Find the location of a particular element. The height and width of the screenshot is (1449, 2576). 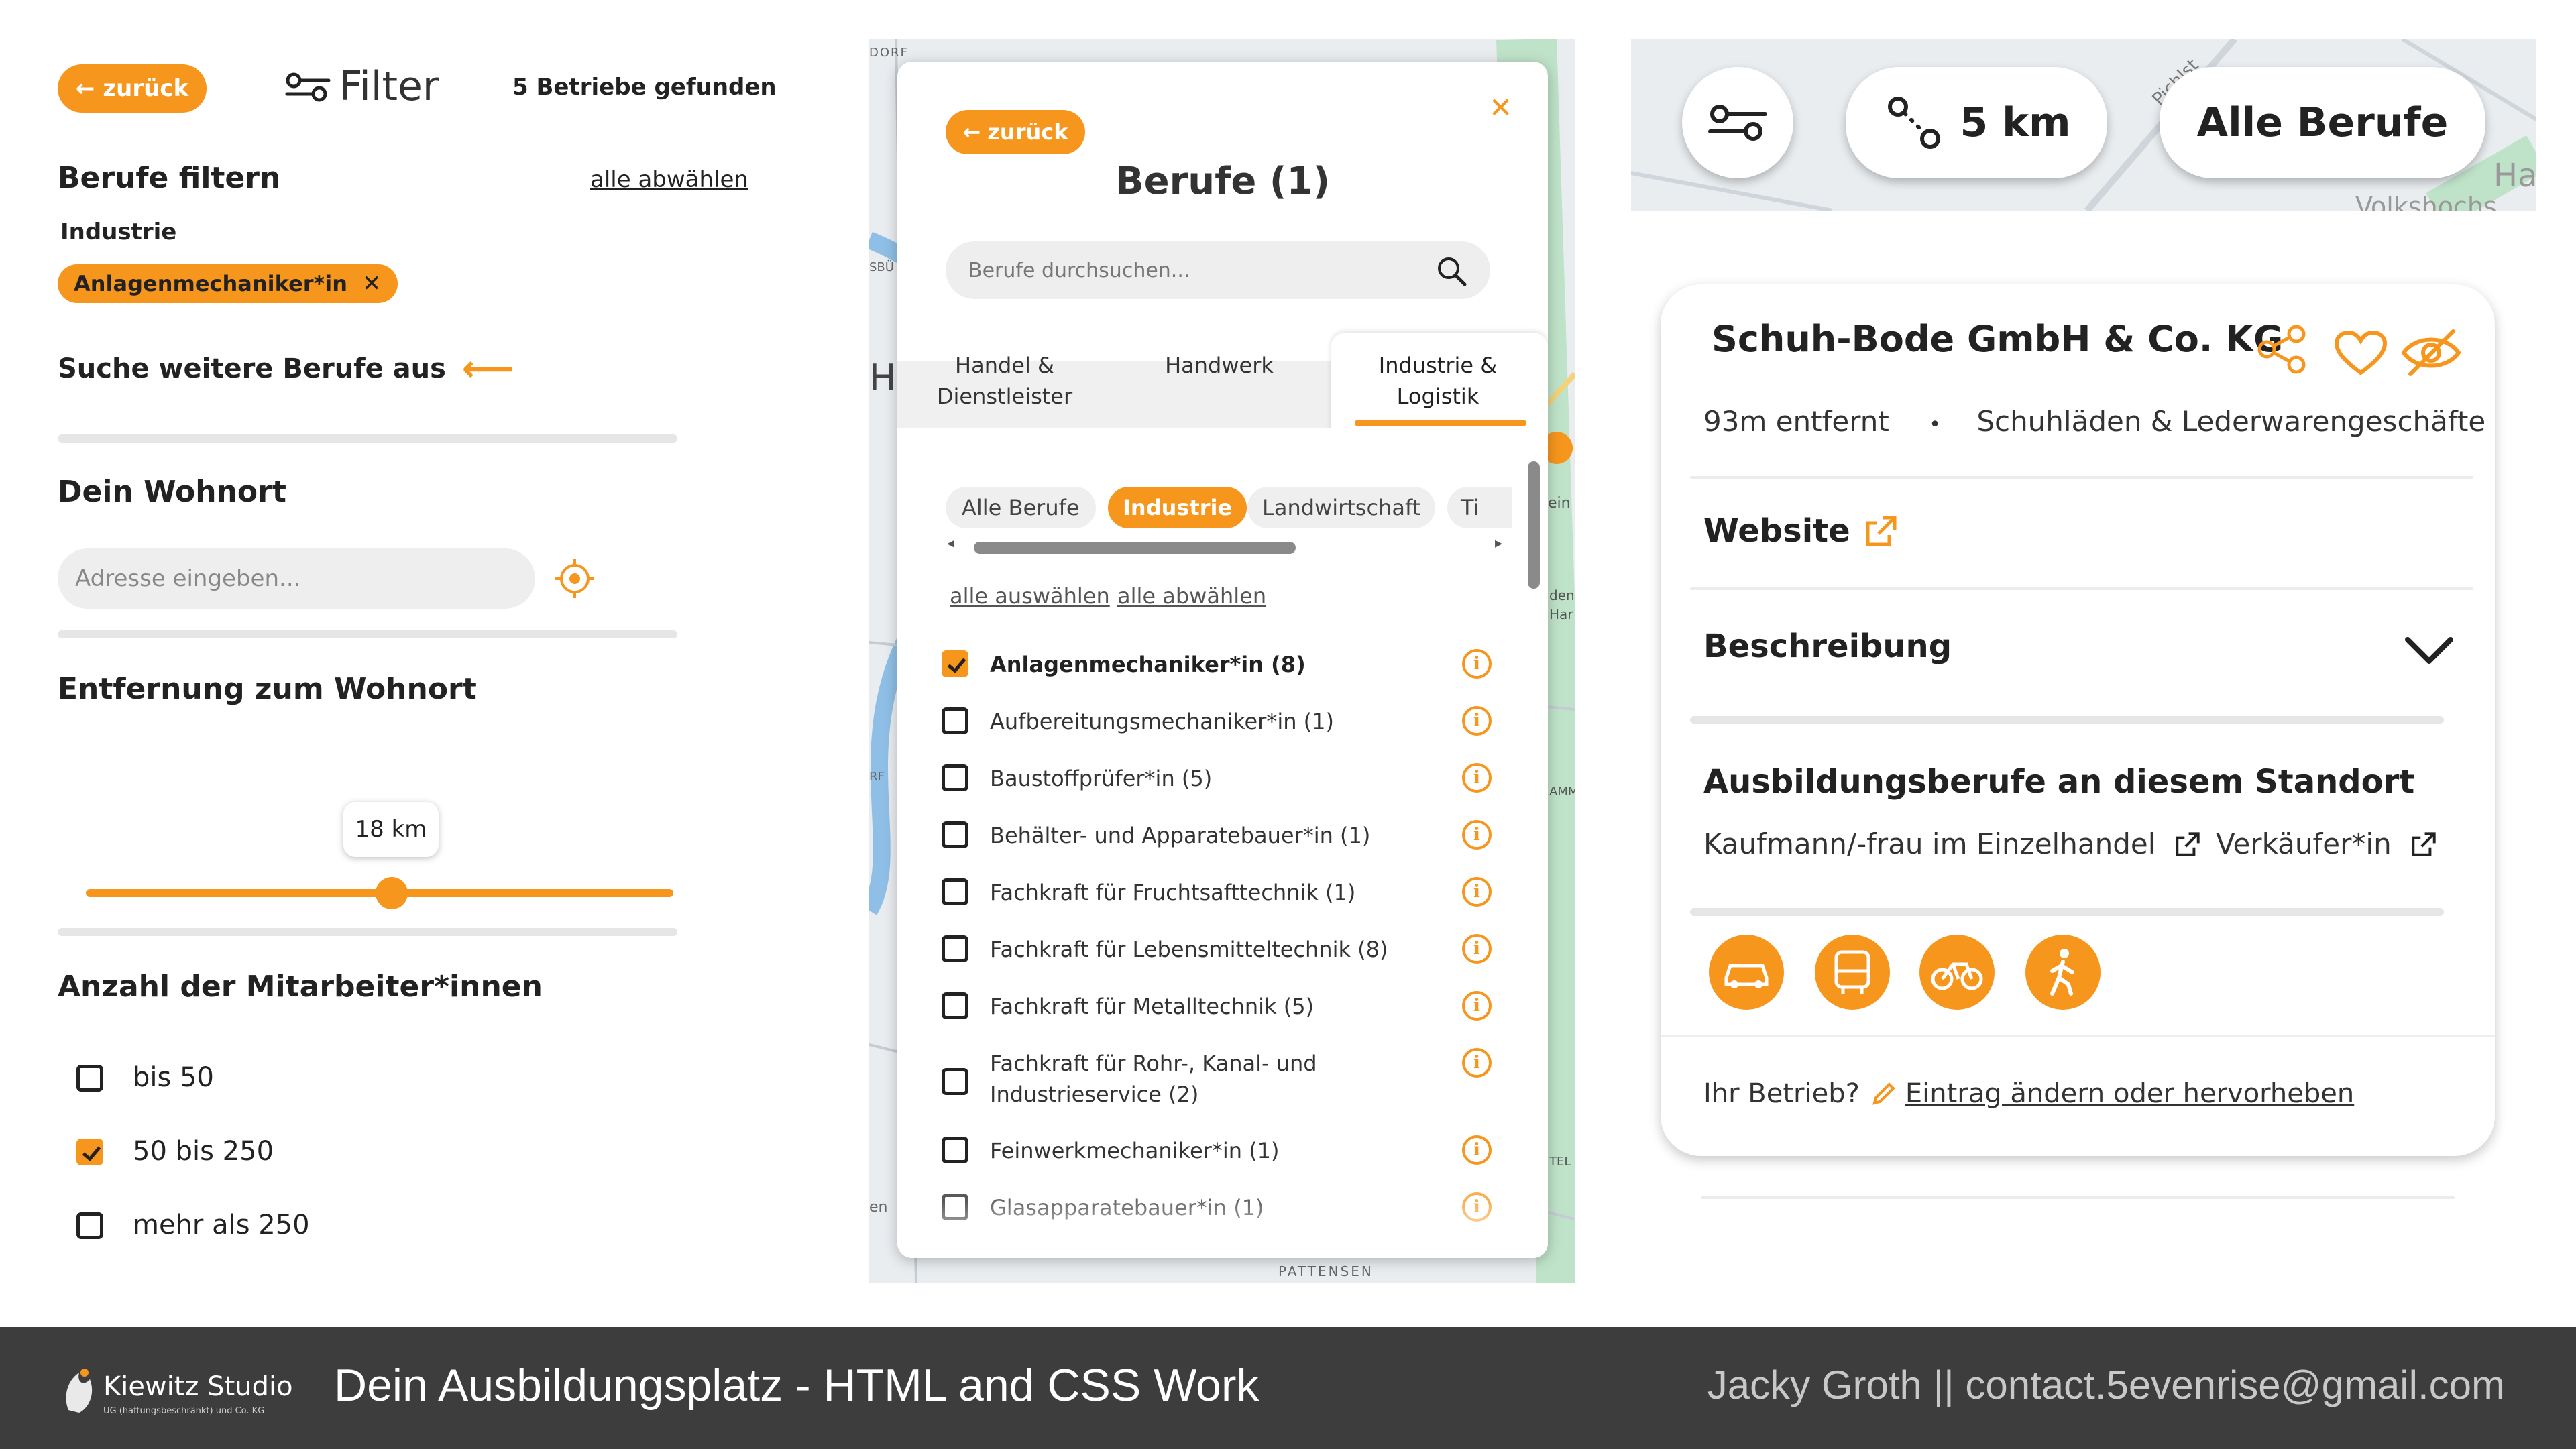

chevron-down-icon is located at coordinates (2429, 651).